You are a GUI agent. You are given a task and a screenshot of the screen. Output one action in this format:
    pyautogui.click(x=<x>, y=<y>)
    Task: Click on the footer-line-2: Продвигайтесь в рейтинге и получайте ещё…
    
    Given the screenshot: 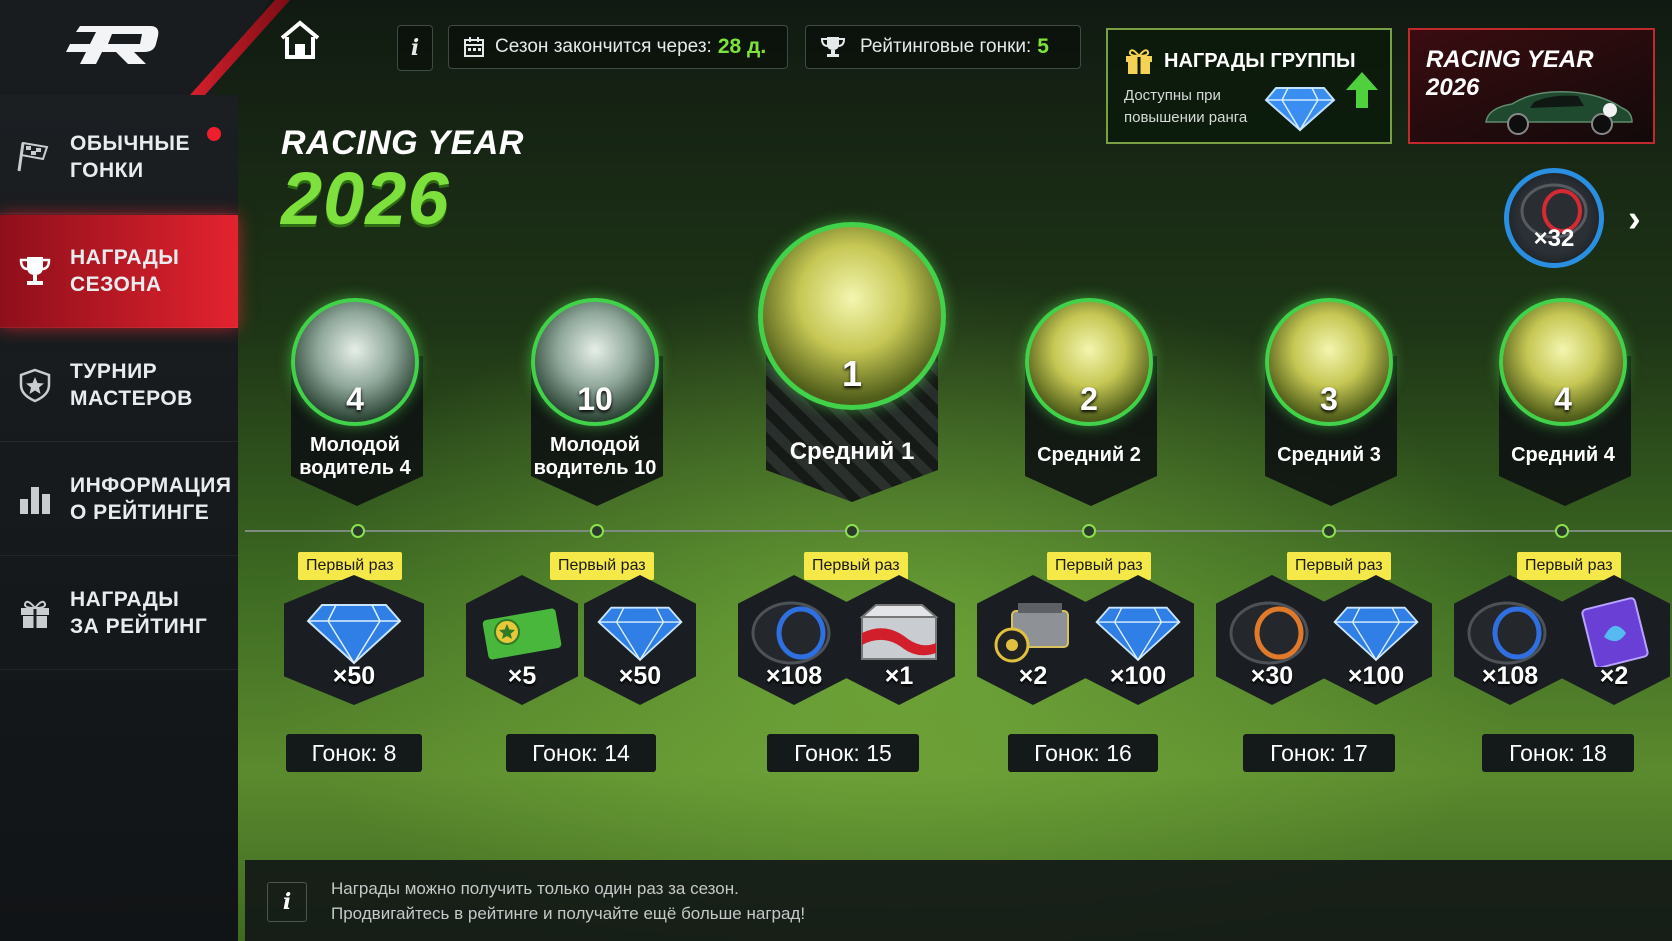 What is the action you would take?
    pyautogui.click(x=568, y=913)
    